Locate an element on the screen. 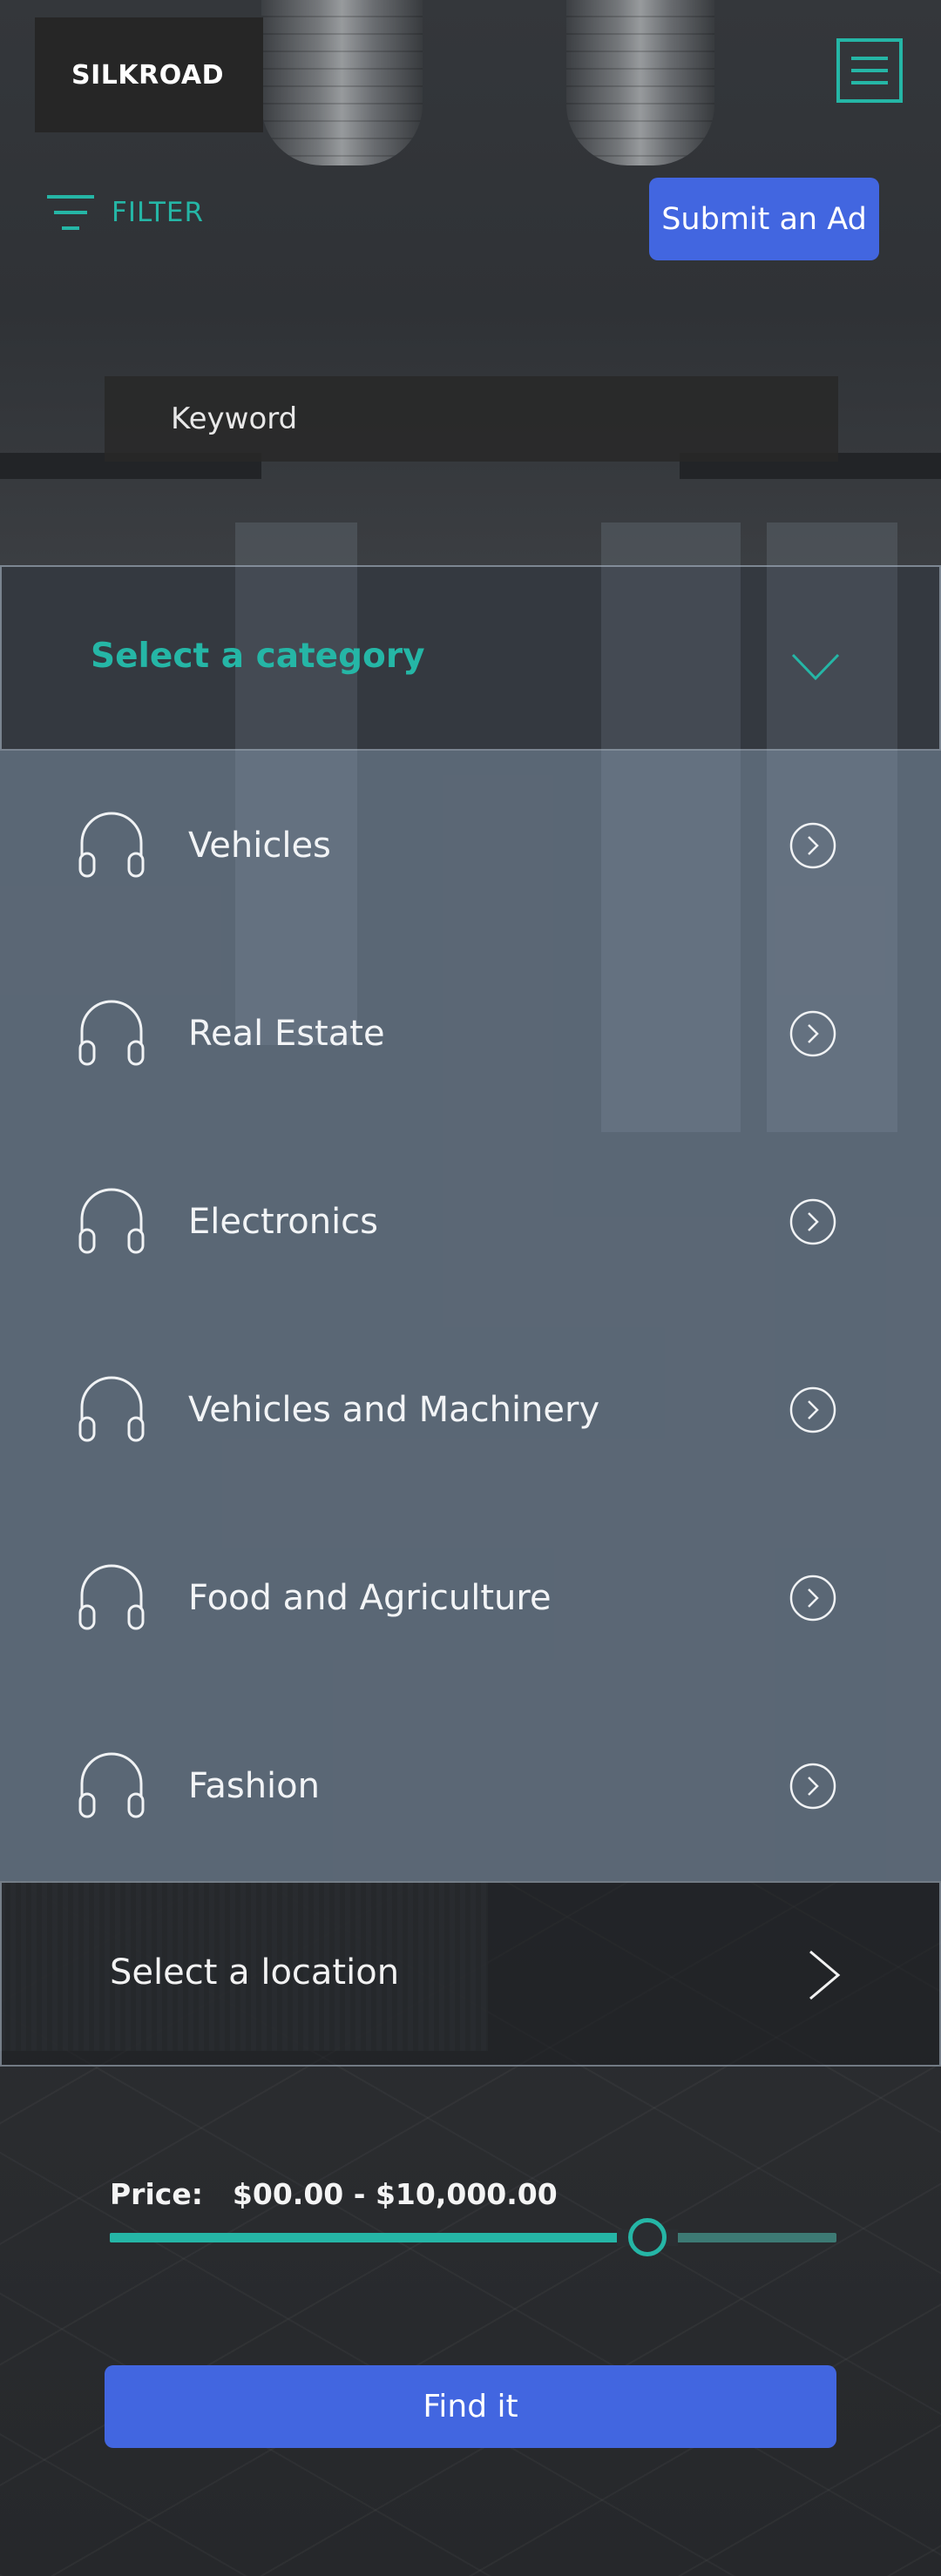 The width and height of the screenshot is (941, 2576). category-item-electronics: Electronics is located at coordinates (470, 1221).